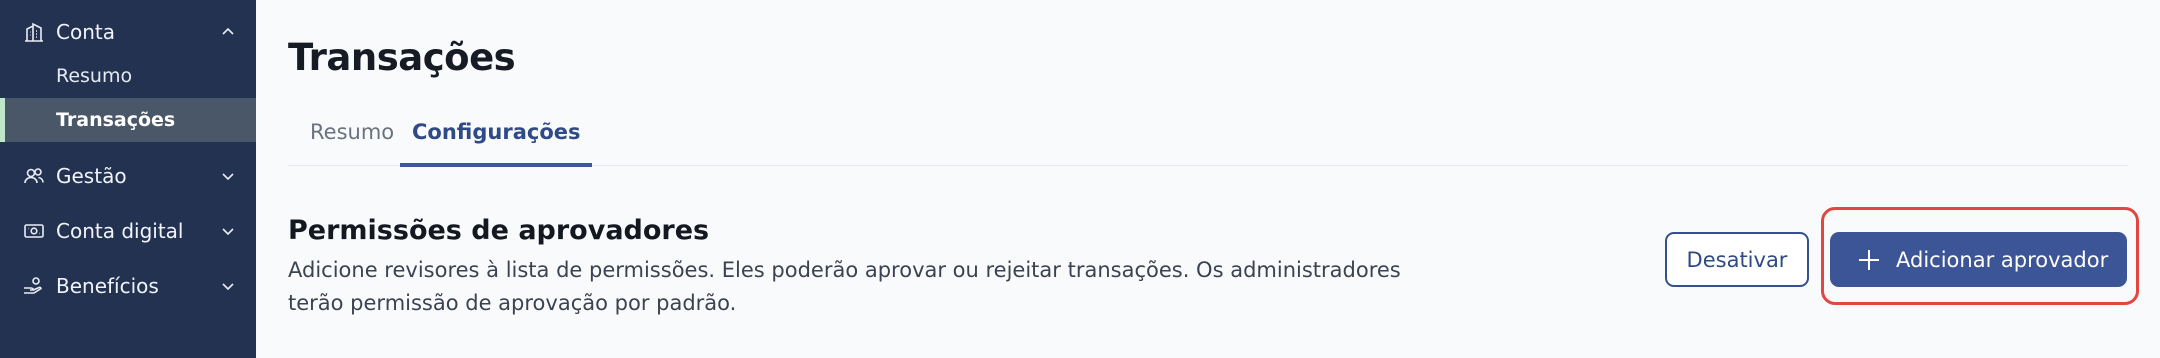 Image resolution: width=2160 pixels, height=358 pixels. I want to click on hand-coins-icon, so click(33, 285).